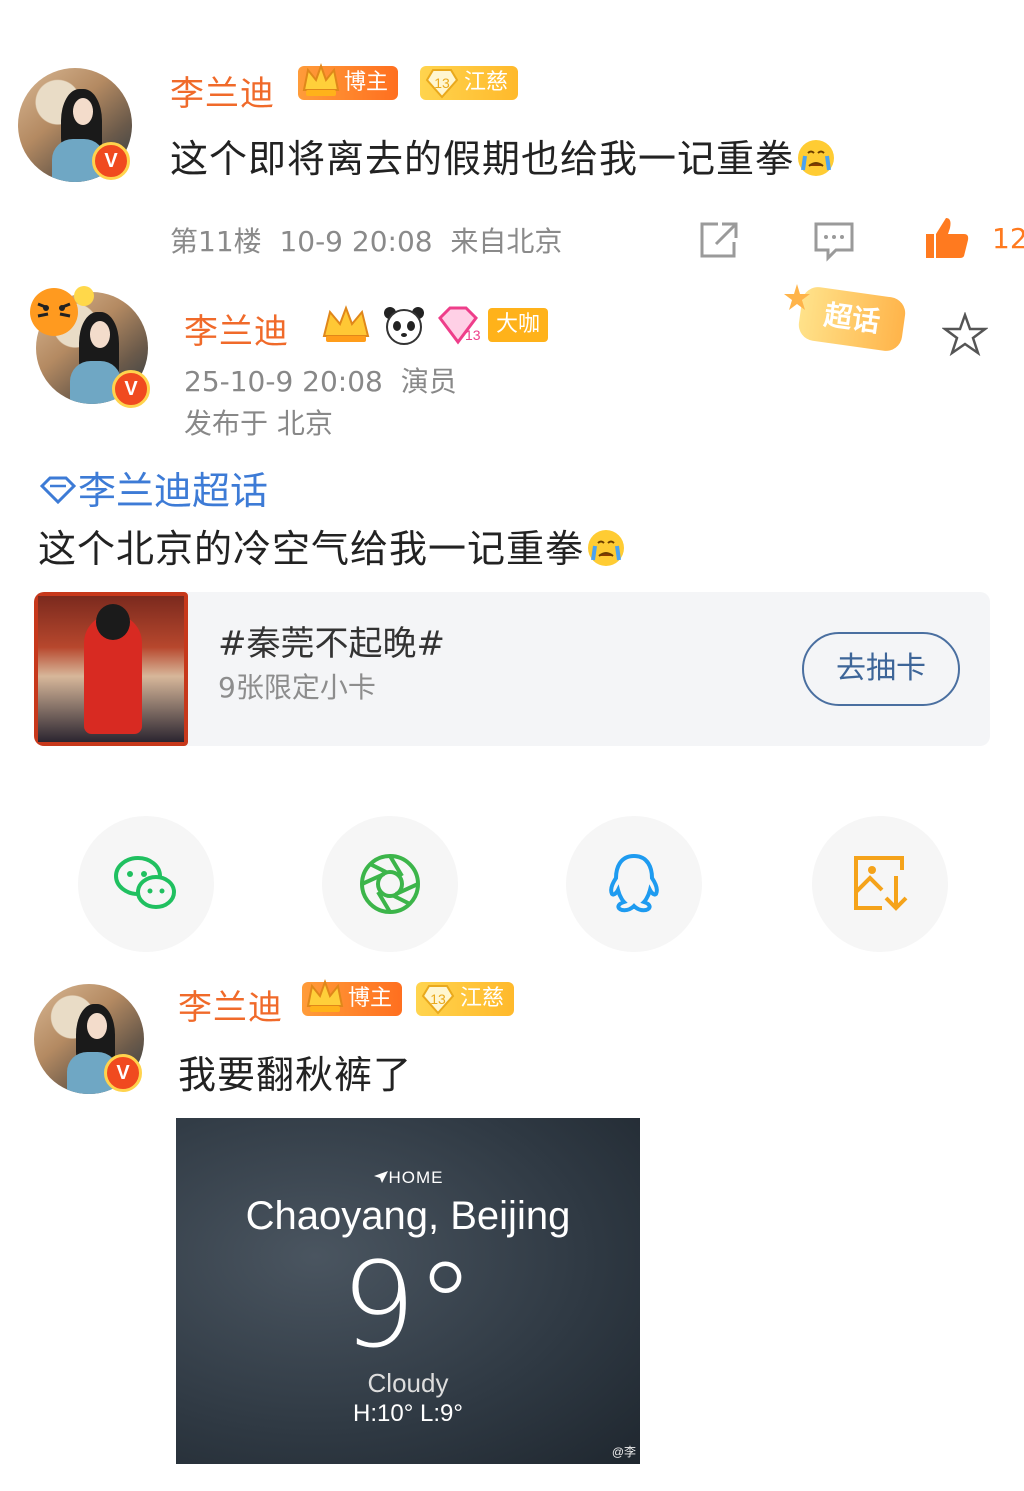  I want to click on tiger-avatar-frame-icon, so click(62, 311).